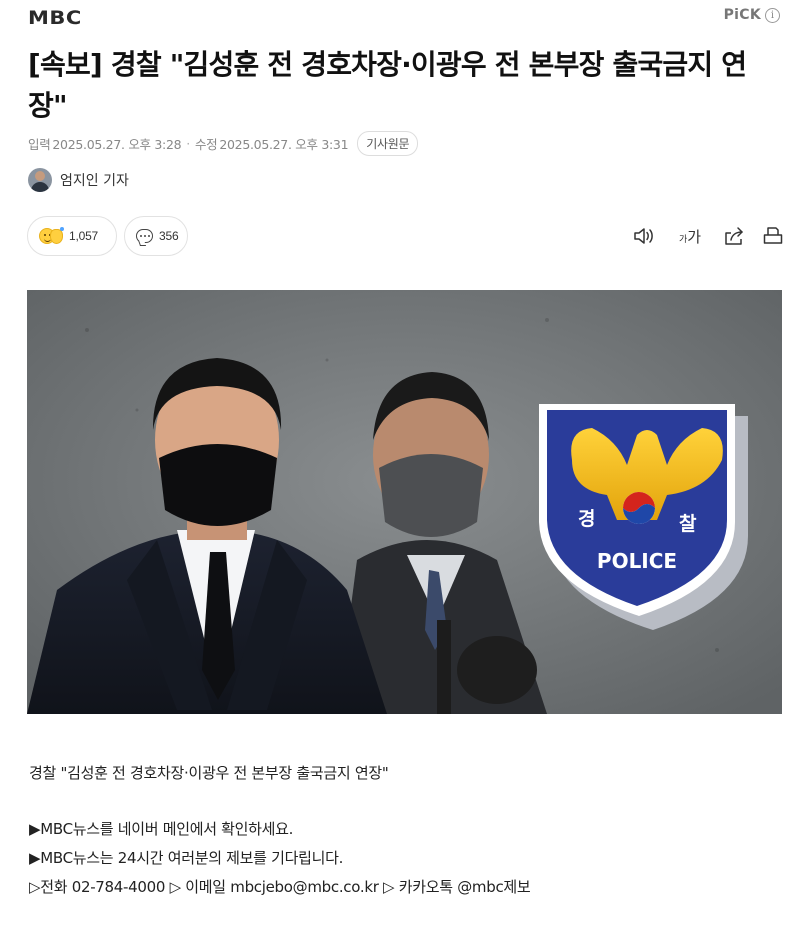  What do you see at coordinates (39, 144) in the screenshot?
I see `input-label: 입력` at bounding box center [39, 144].